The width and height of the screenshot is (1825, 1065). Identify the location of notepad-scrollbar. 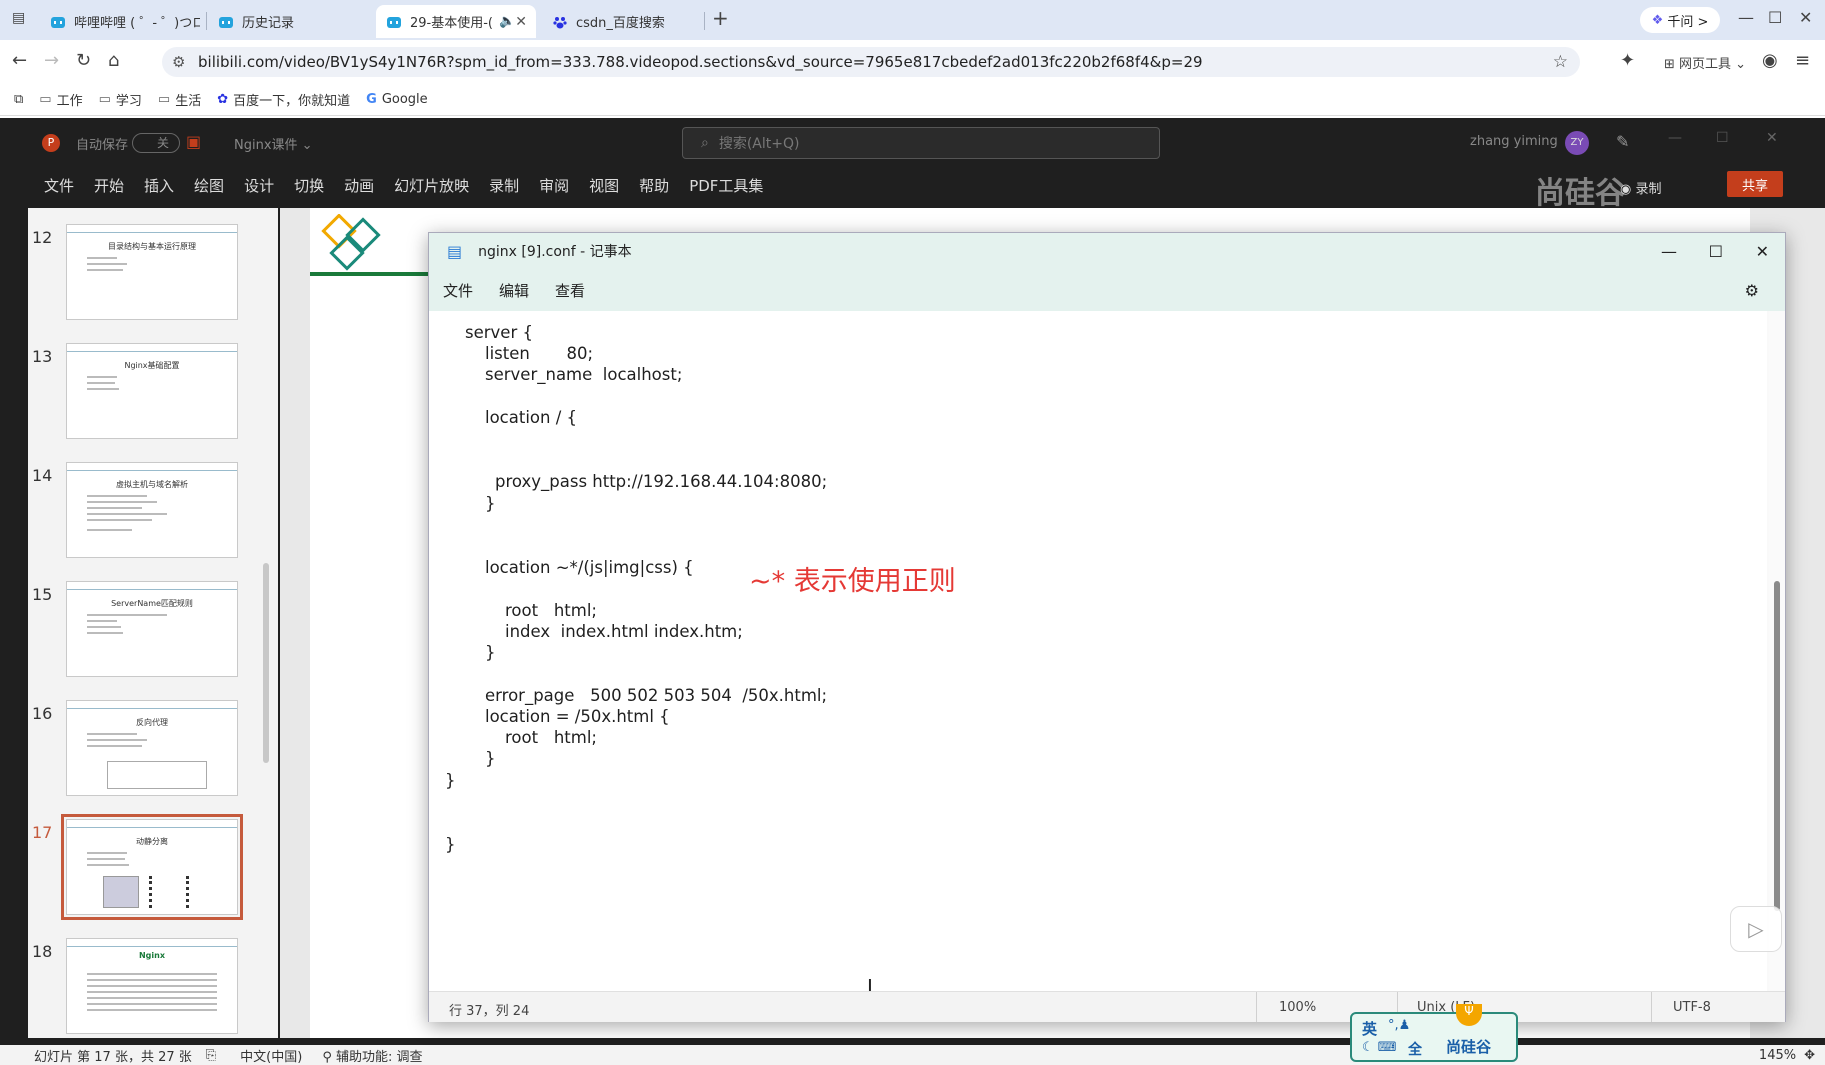
(1777, 651).